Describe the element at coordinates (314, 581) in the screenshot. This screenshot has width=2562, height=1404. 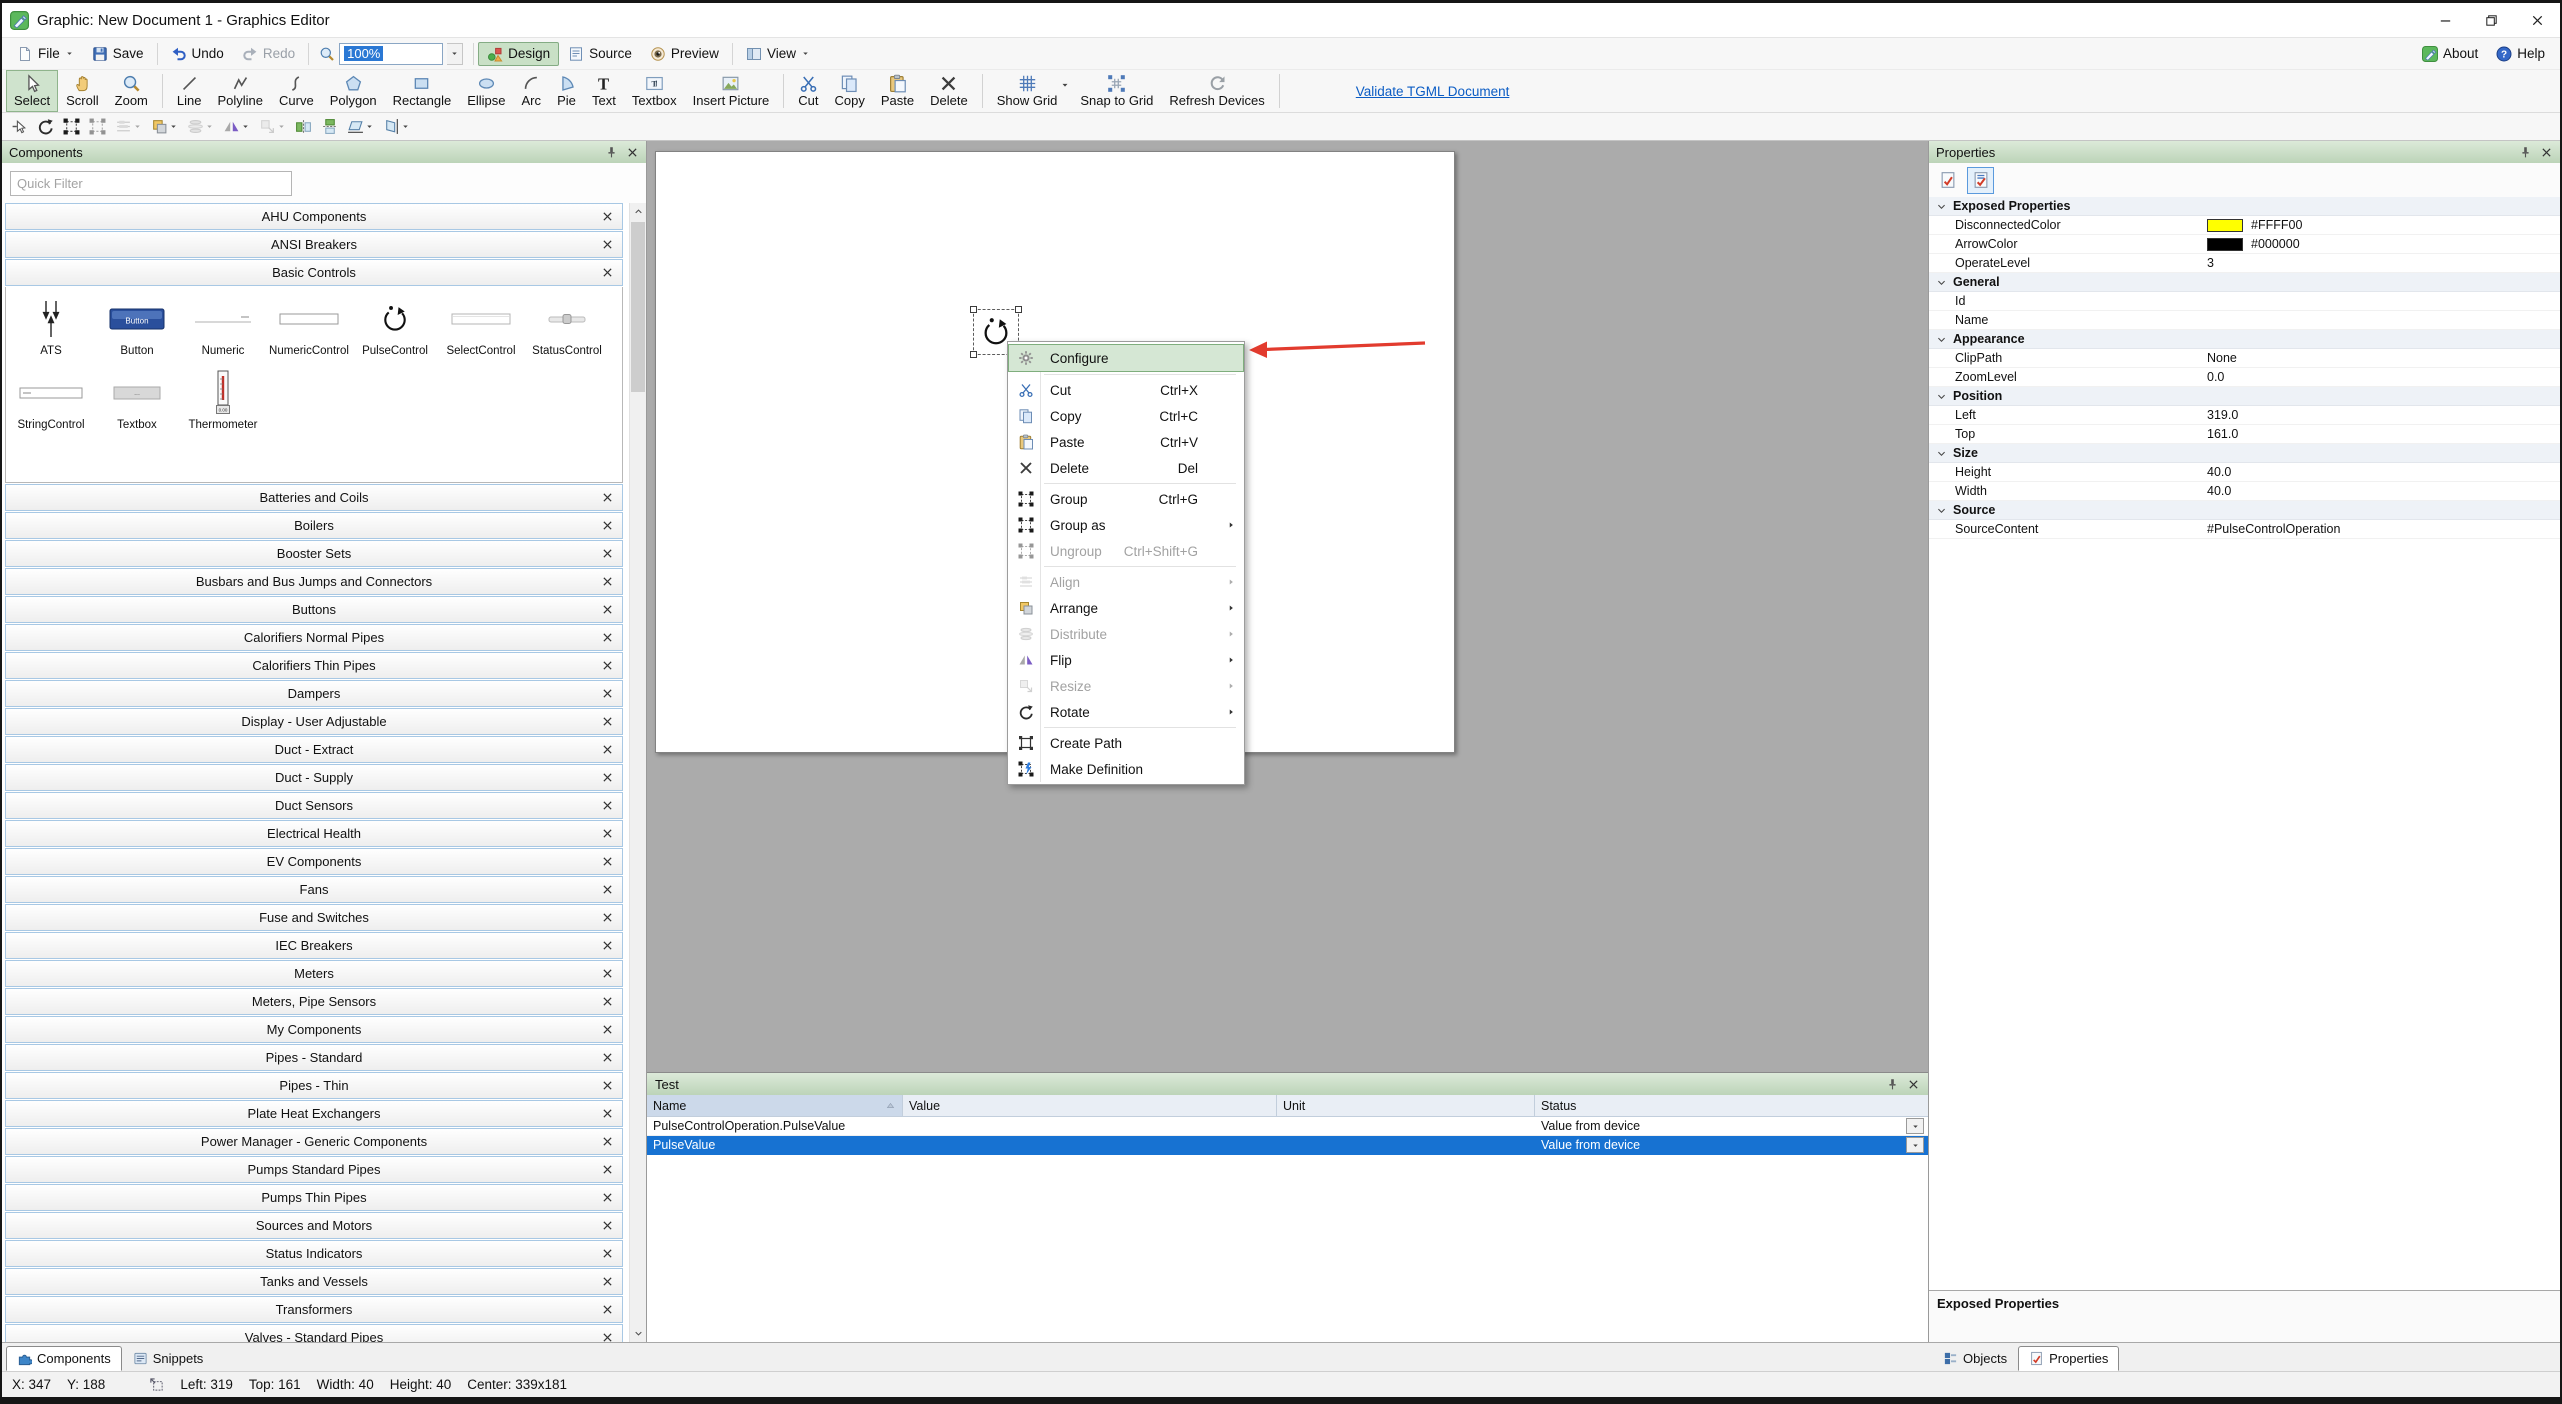
I see `category-busbars-and-bus-jumps-and-connectors: Busbars and Bus Jumps and Connectors` at that location.